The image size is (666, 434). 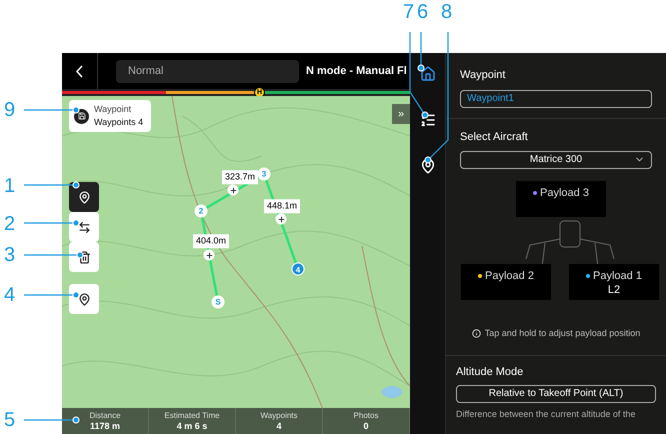 I want to click on route-card-title: Waypoint, so click(x=113, y=109).